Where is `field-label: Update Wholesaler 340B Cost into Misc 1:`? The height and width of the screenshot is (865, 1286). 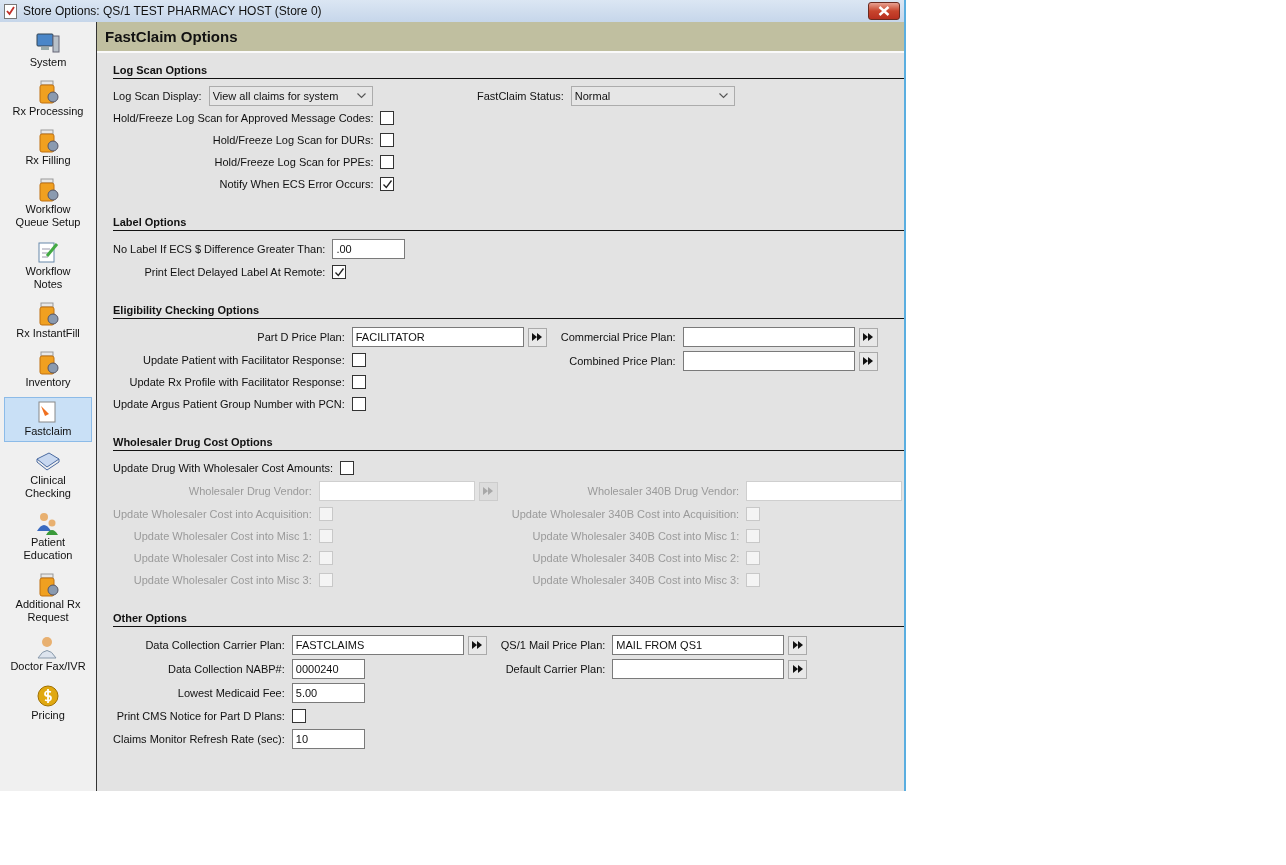 field-label: Update Wholesaler 340B Cost into Misc 1: is located at coordinates (635, 536).